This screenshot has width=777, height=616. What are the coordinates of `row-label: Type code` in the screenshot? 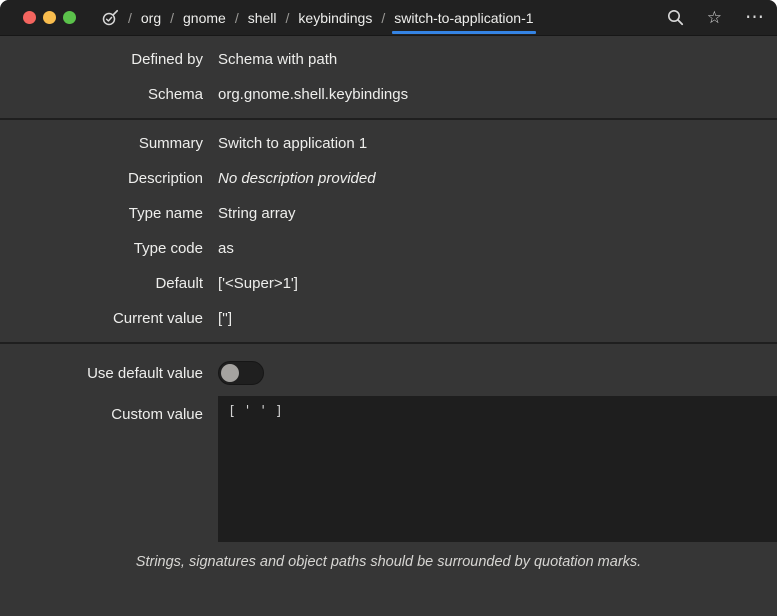 It's located at (168, 248).